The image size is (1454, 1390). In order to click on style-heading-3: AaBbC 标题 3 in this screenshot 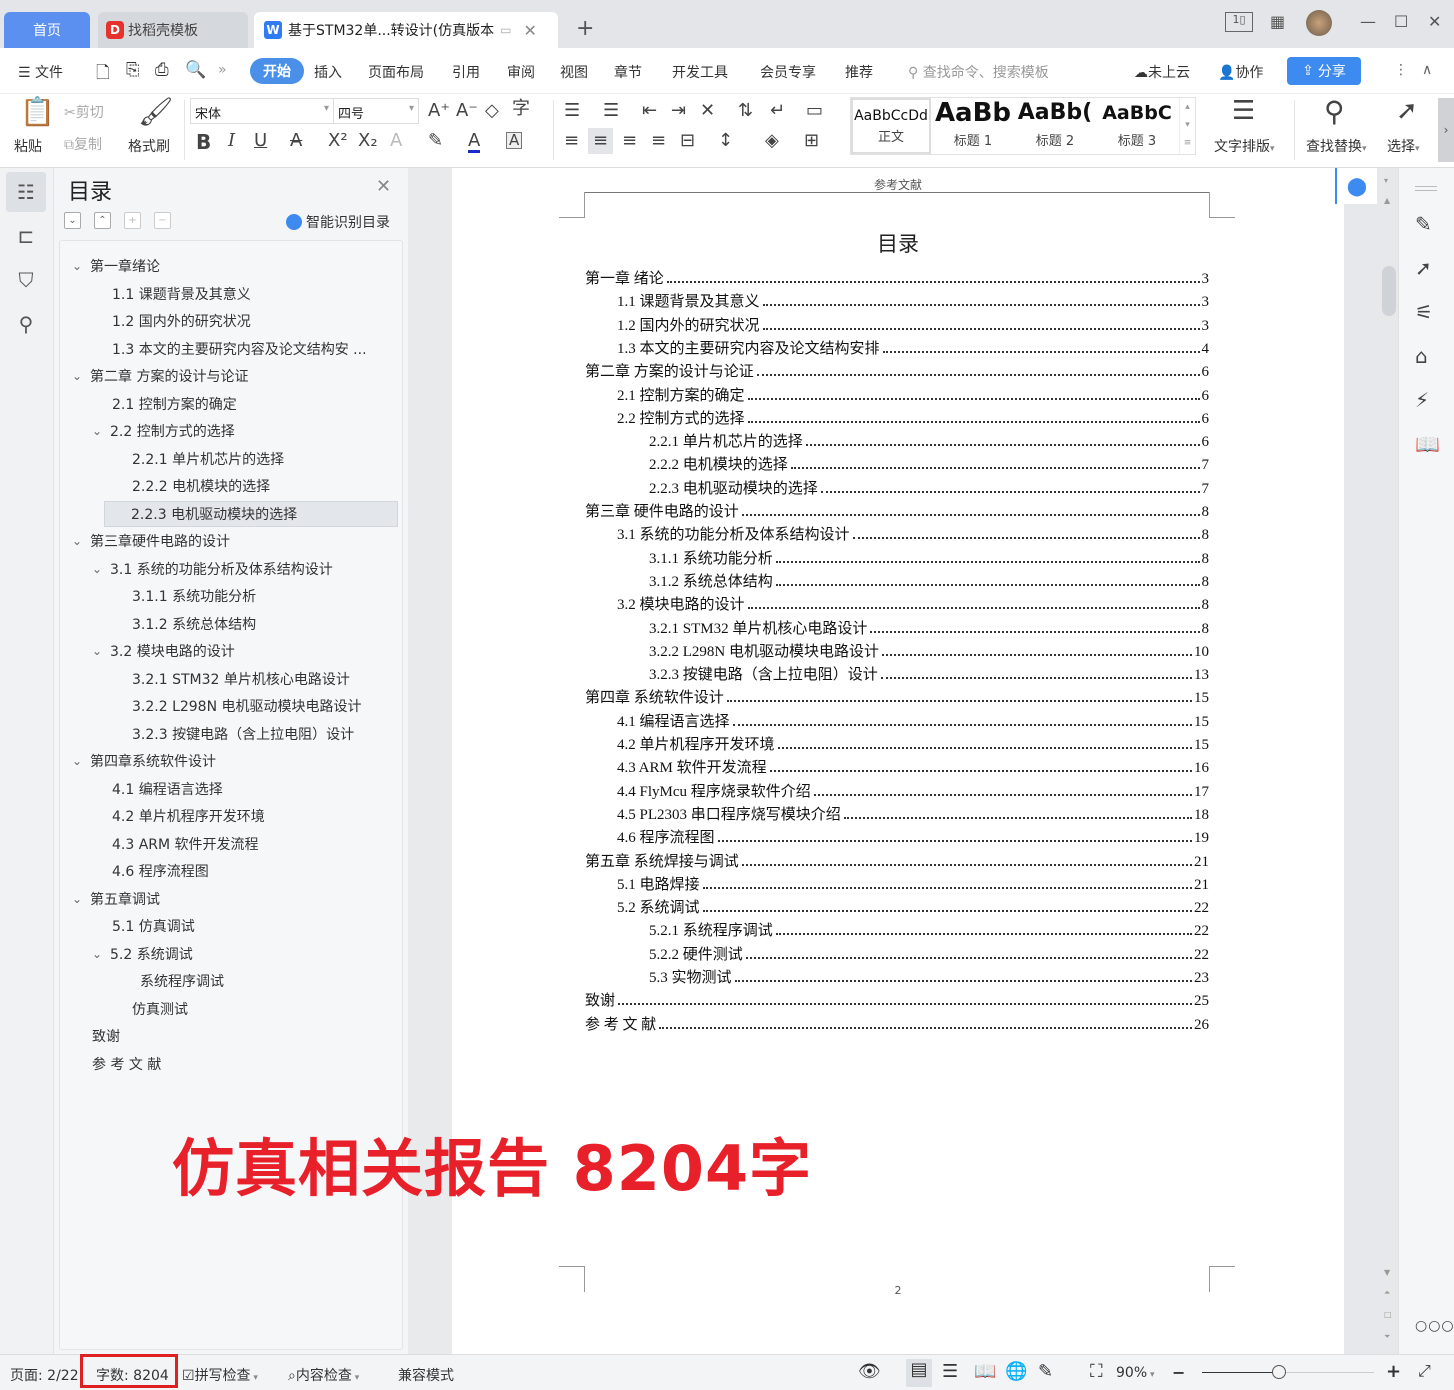, I will do `click(1137, 126)`.